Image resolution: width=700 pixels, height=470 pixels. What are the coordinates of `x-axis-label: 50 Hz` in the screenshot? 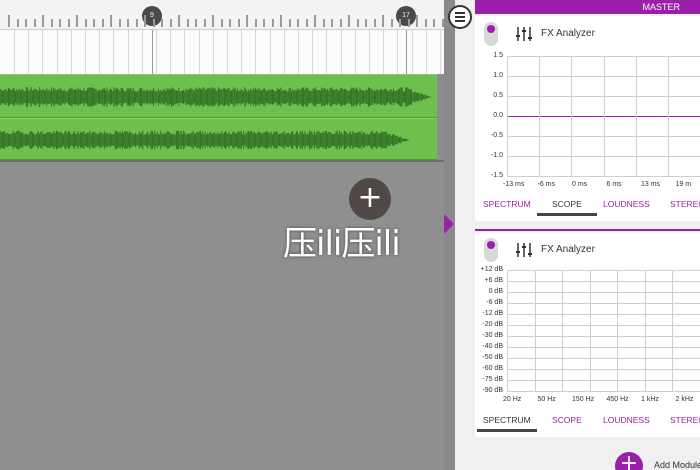 It's located at (546, 399).